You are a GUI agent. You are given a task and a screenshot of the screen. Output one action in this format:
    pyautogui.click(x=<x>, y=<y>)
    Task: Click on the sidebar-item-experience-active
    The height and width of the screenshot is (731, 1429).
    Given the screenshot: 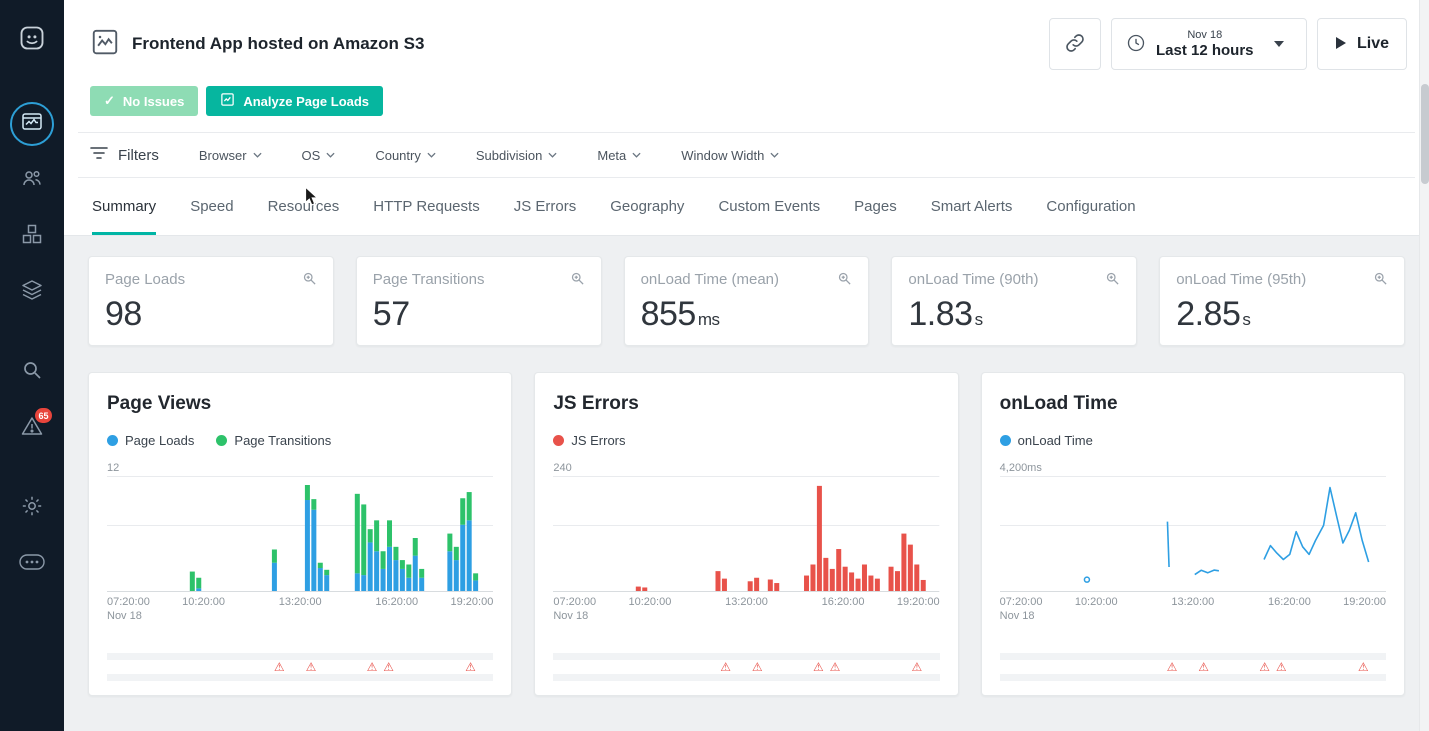 What is the action you would take?
    pyautogui.click(x=32, y=124)
    